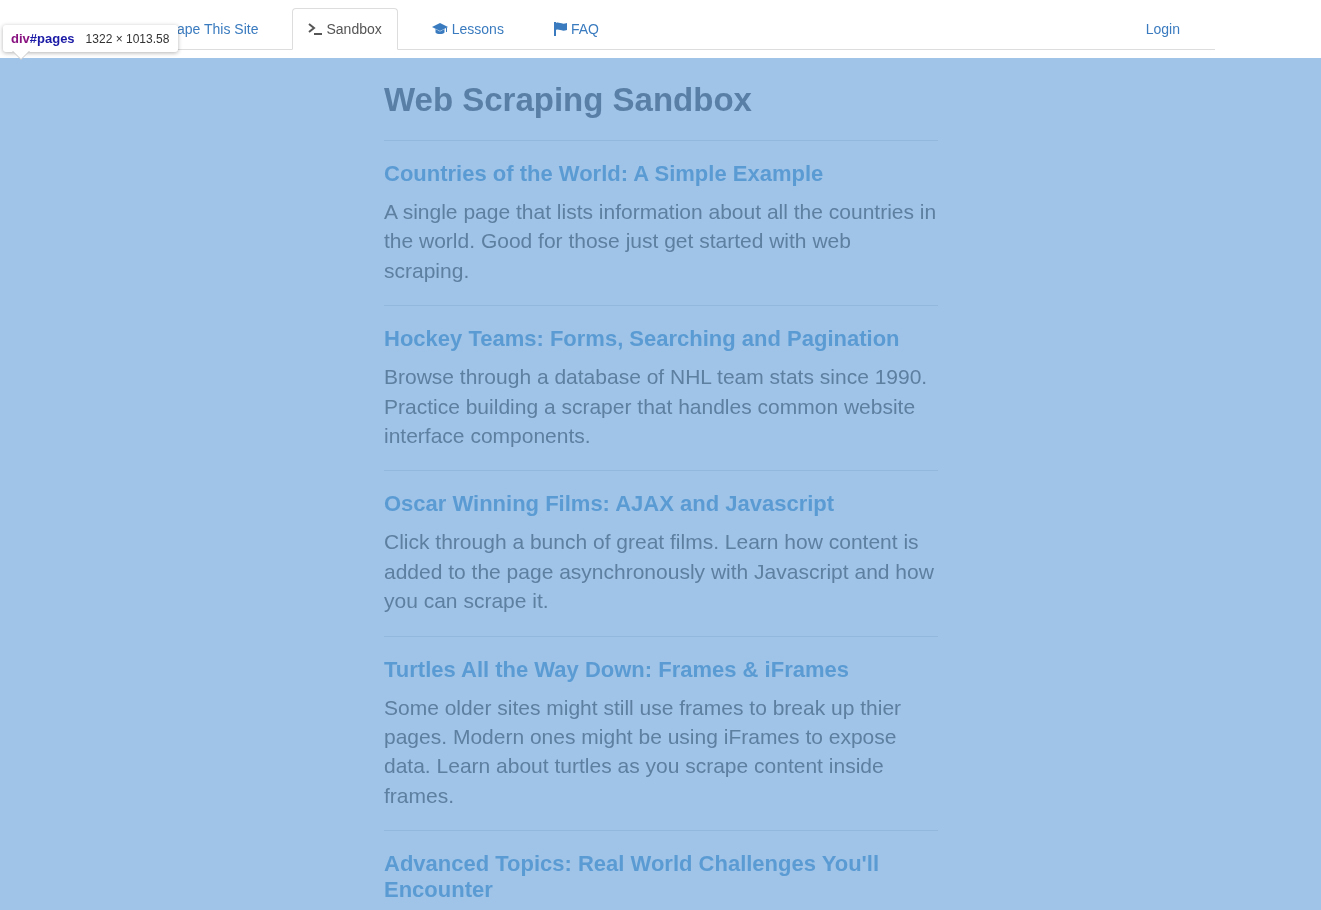 Image resolution: width=1321 pixels, height=910 pixels. I want to click on element-size: 1322 × 1013.58, so click(127, 39).